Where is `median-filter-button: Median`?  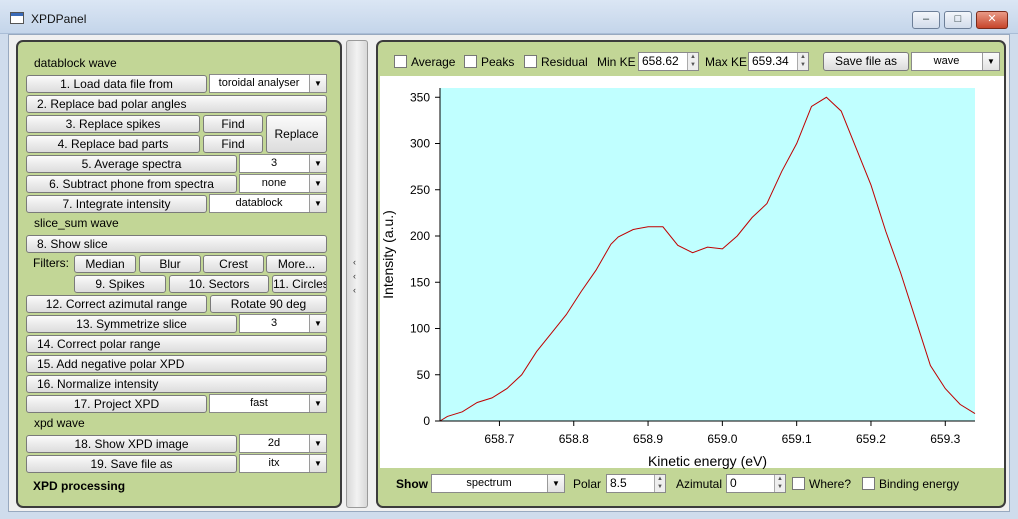
median-filter-button: Median is located at coordinates (105, 264).